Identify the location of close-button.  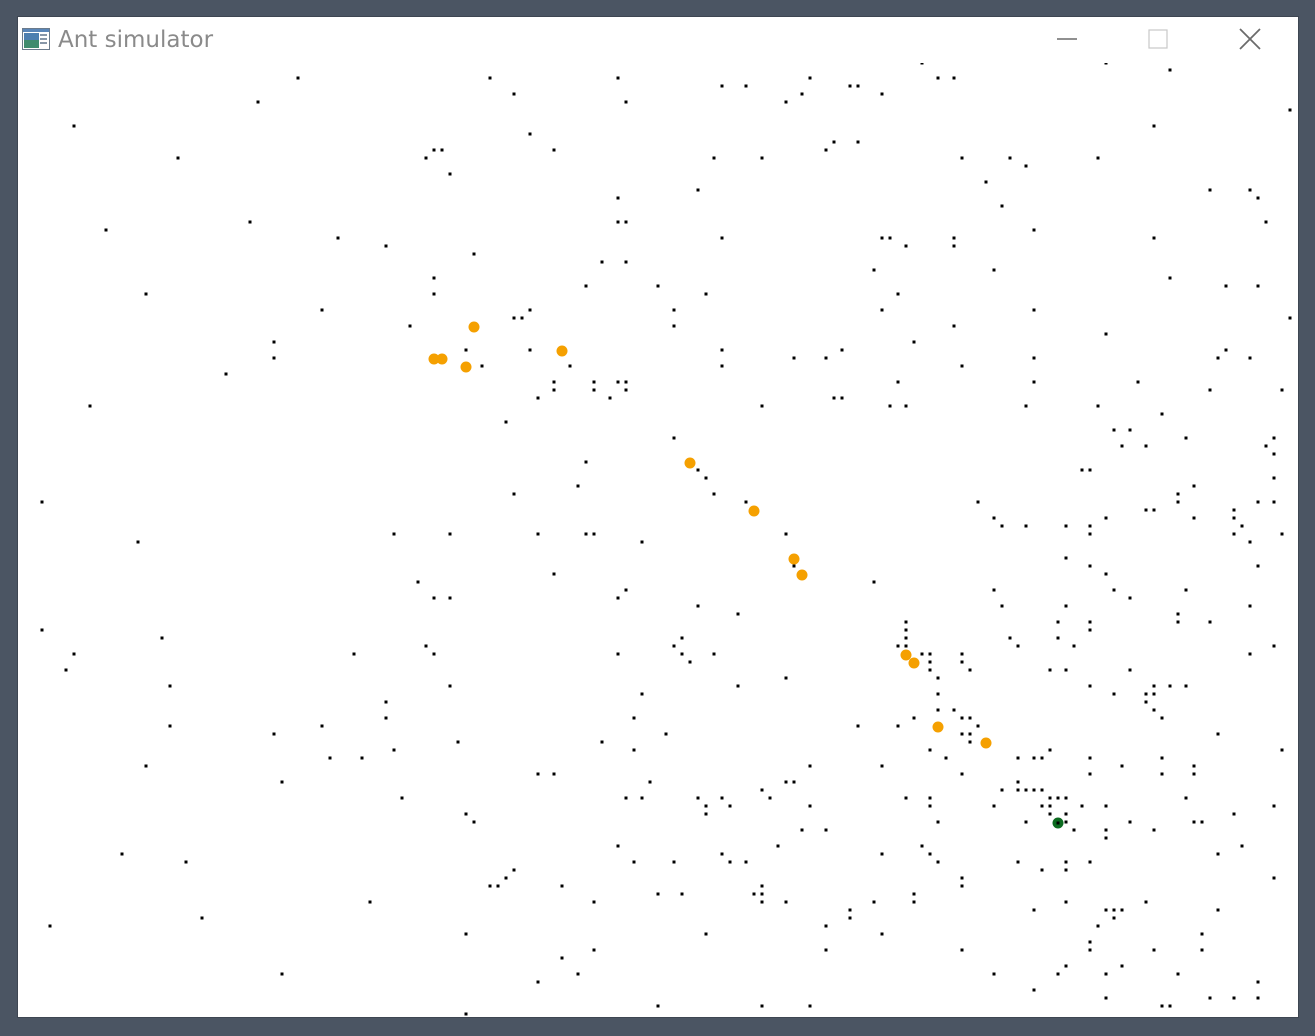
(1250, 39).